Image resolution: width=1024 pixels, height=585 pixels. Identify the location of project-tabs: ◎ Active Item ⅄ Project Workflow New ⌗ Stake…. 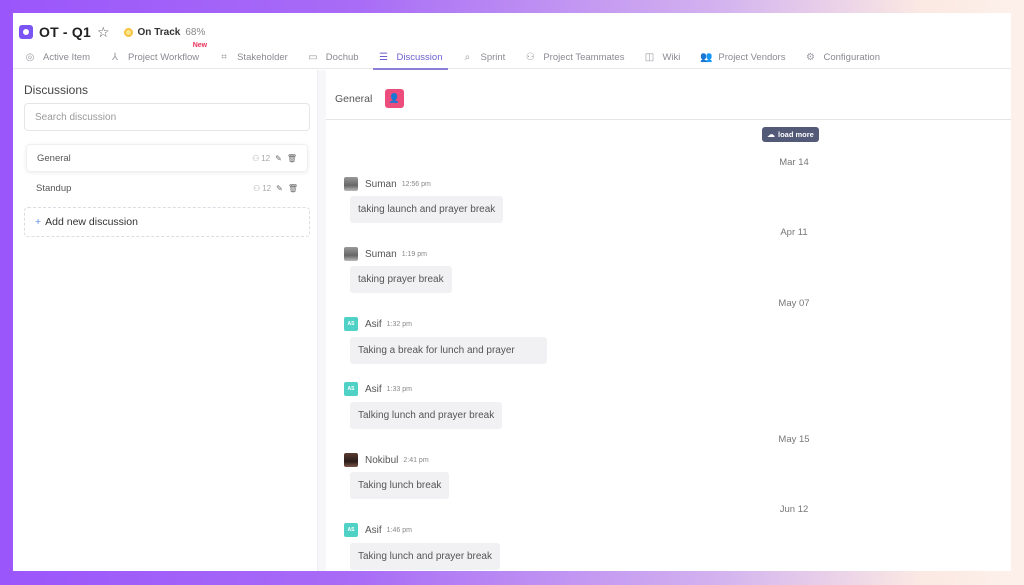
(456, 56).